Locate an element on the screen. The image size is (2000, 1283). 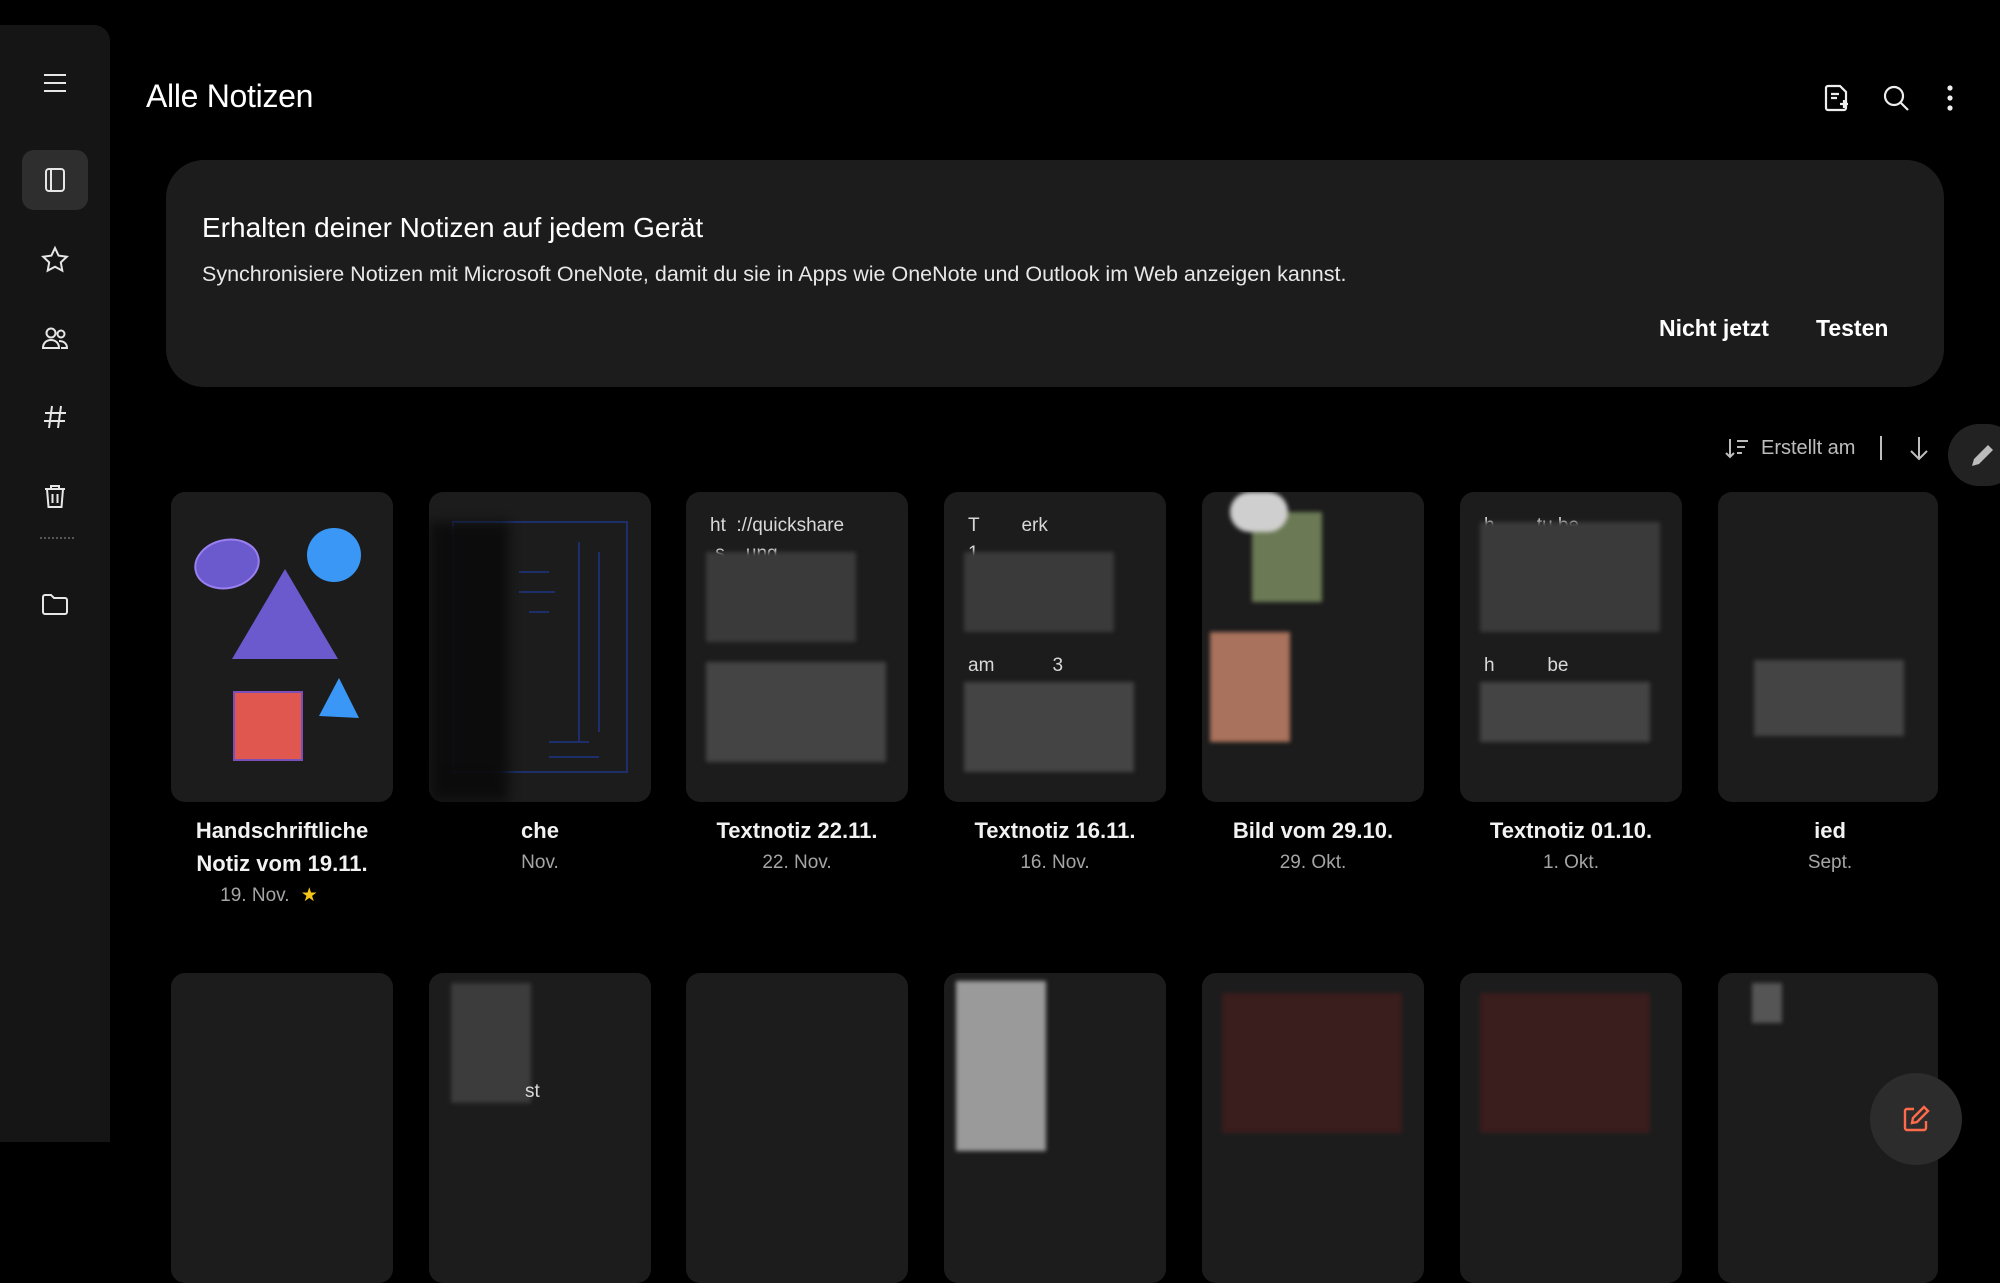
note-title-line2: Notiz vom 19.11. is located at coordinates (282, 863).